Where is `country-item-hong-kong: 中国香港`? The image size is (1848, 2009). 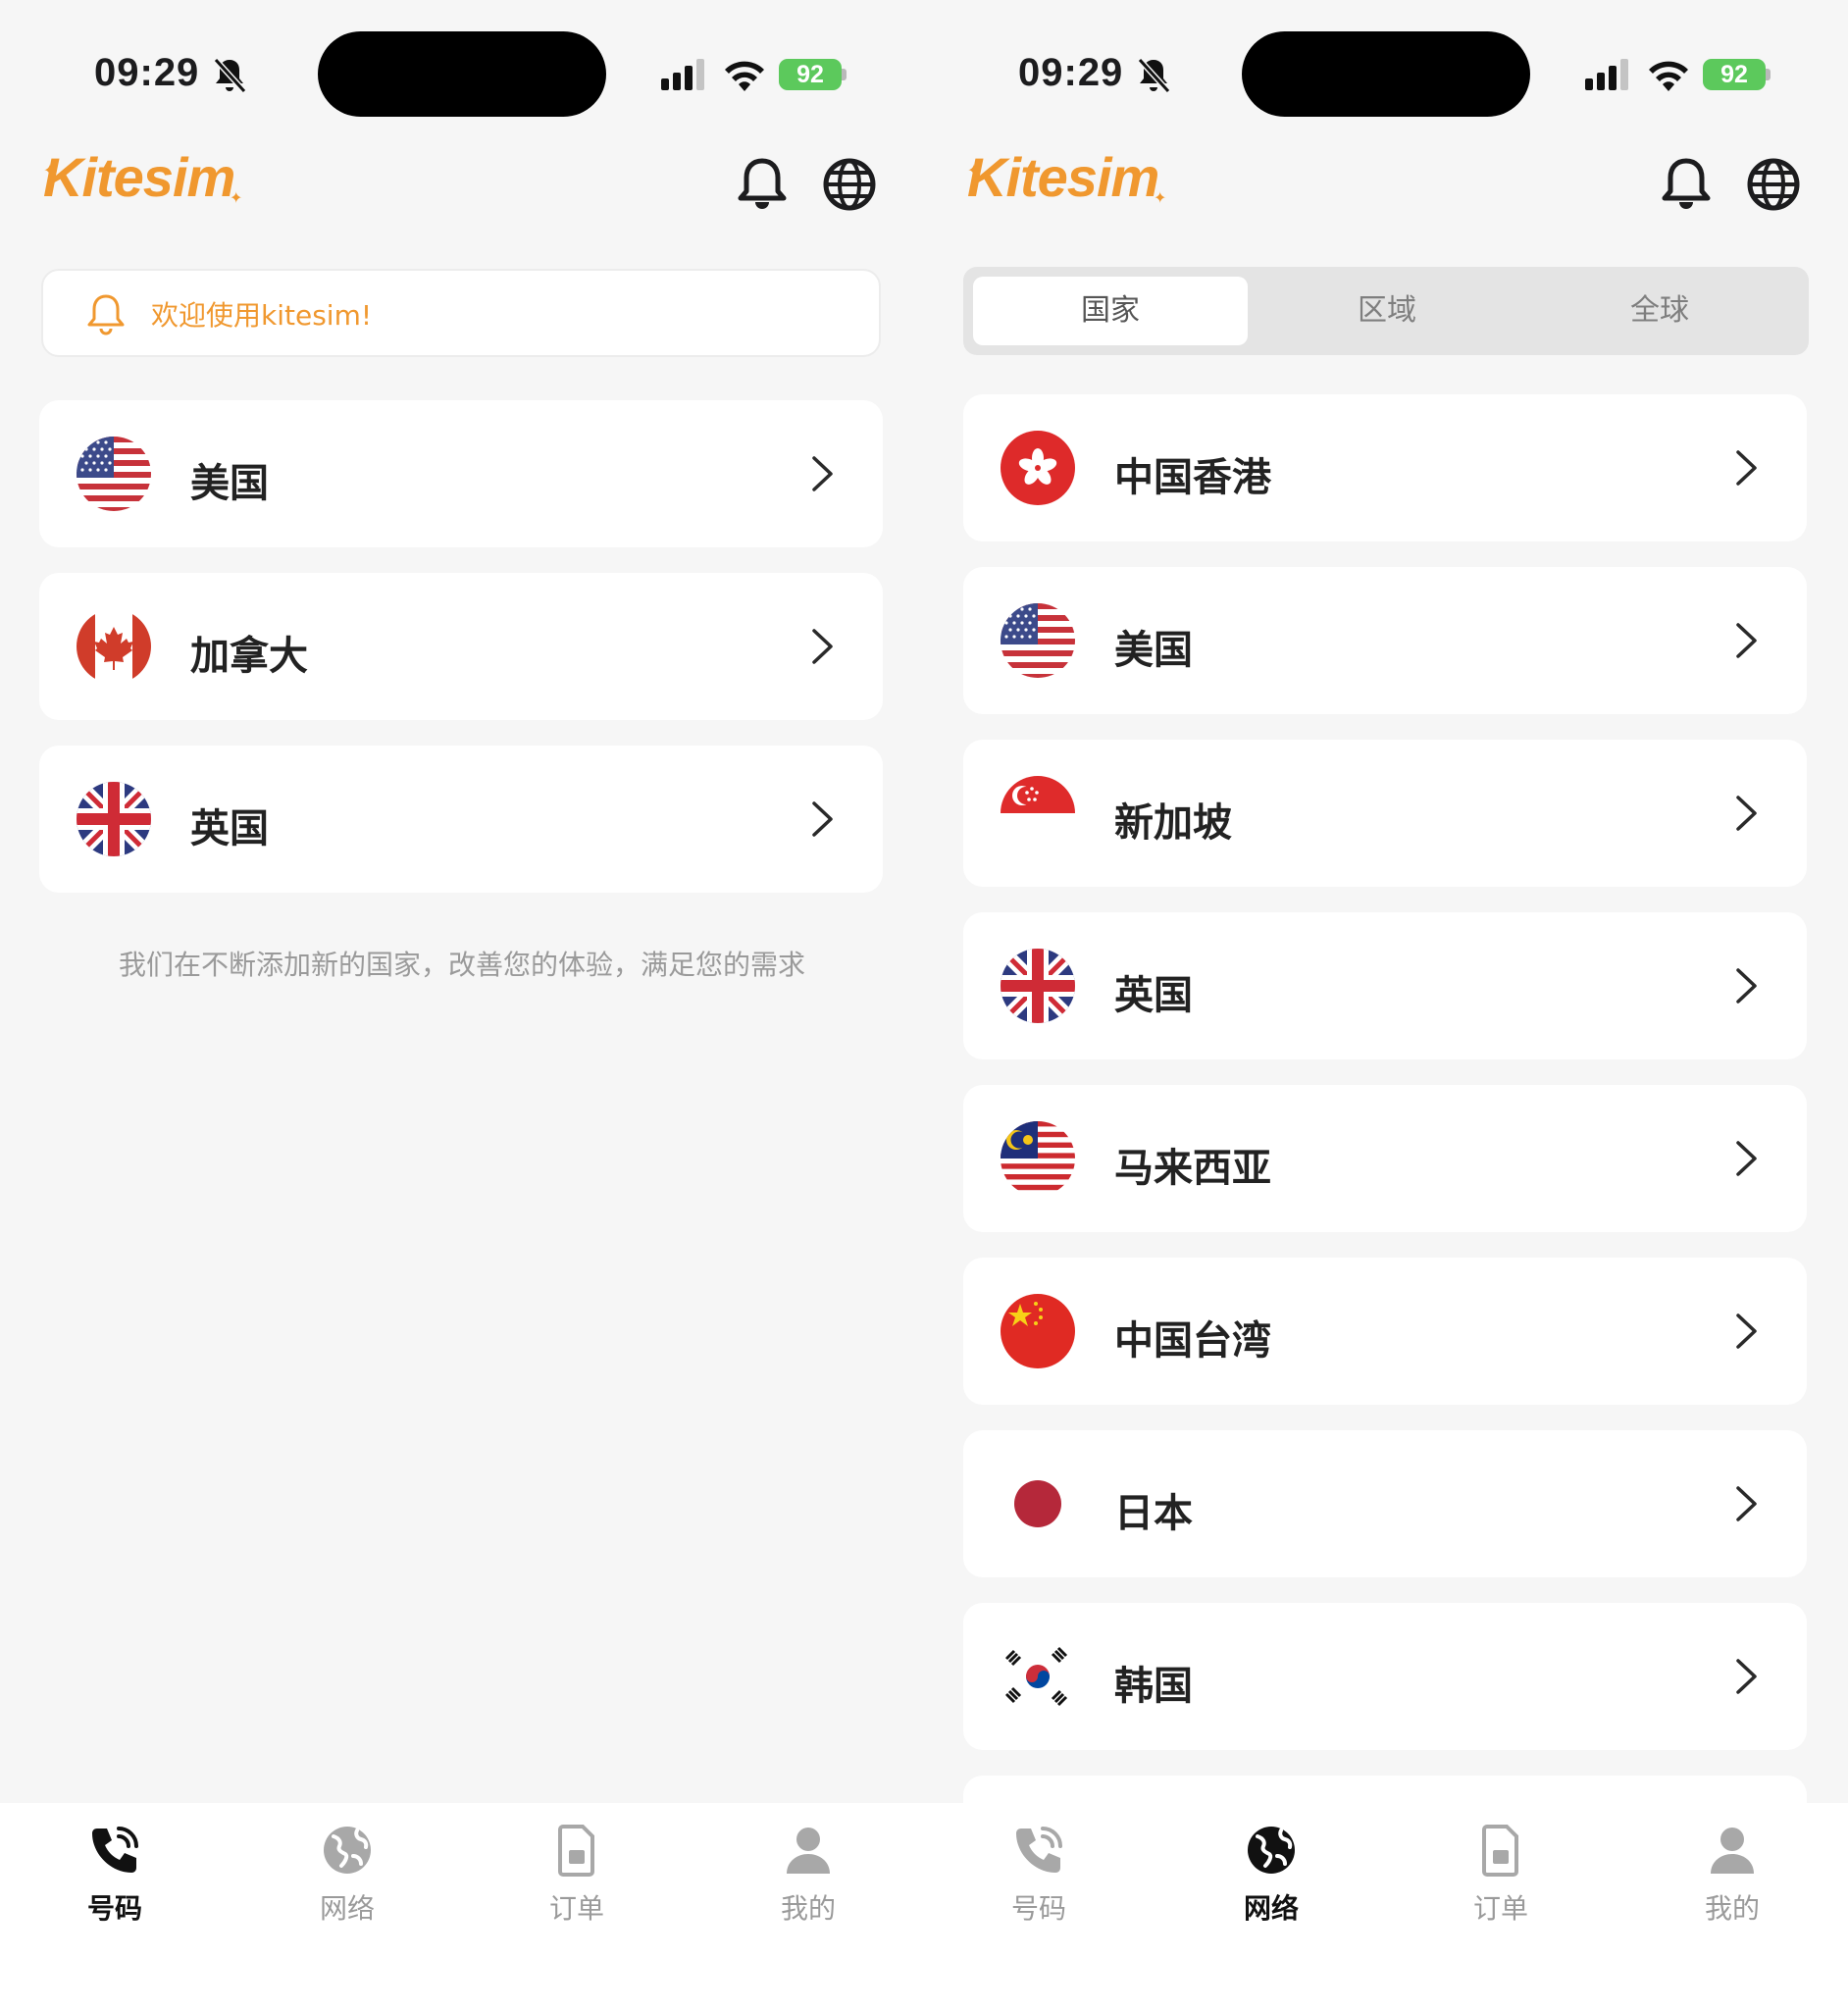
country-item-hong-kong: 中国香港 is located at coordinates (1385, 467).